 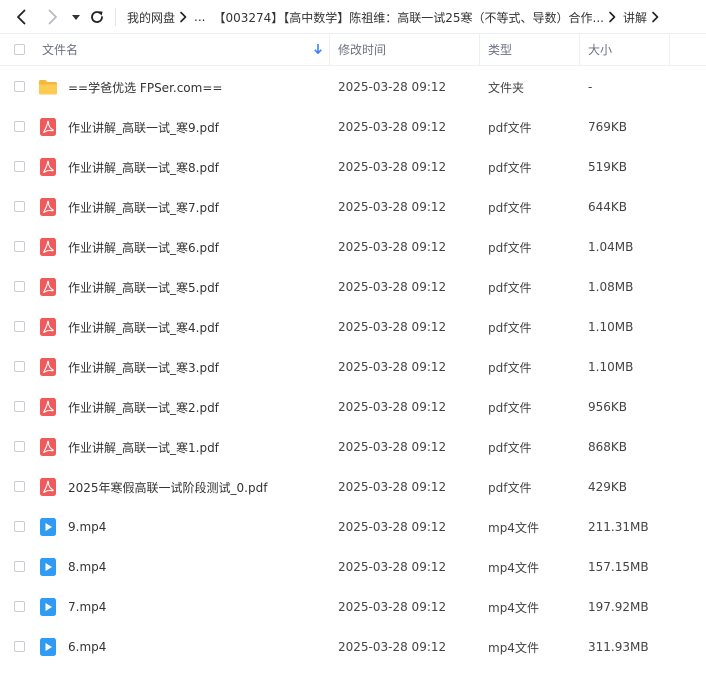 I want to click on back-button, so click(x=22, y=17).